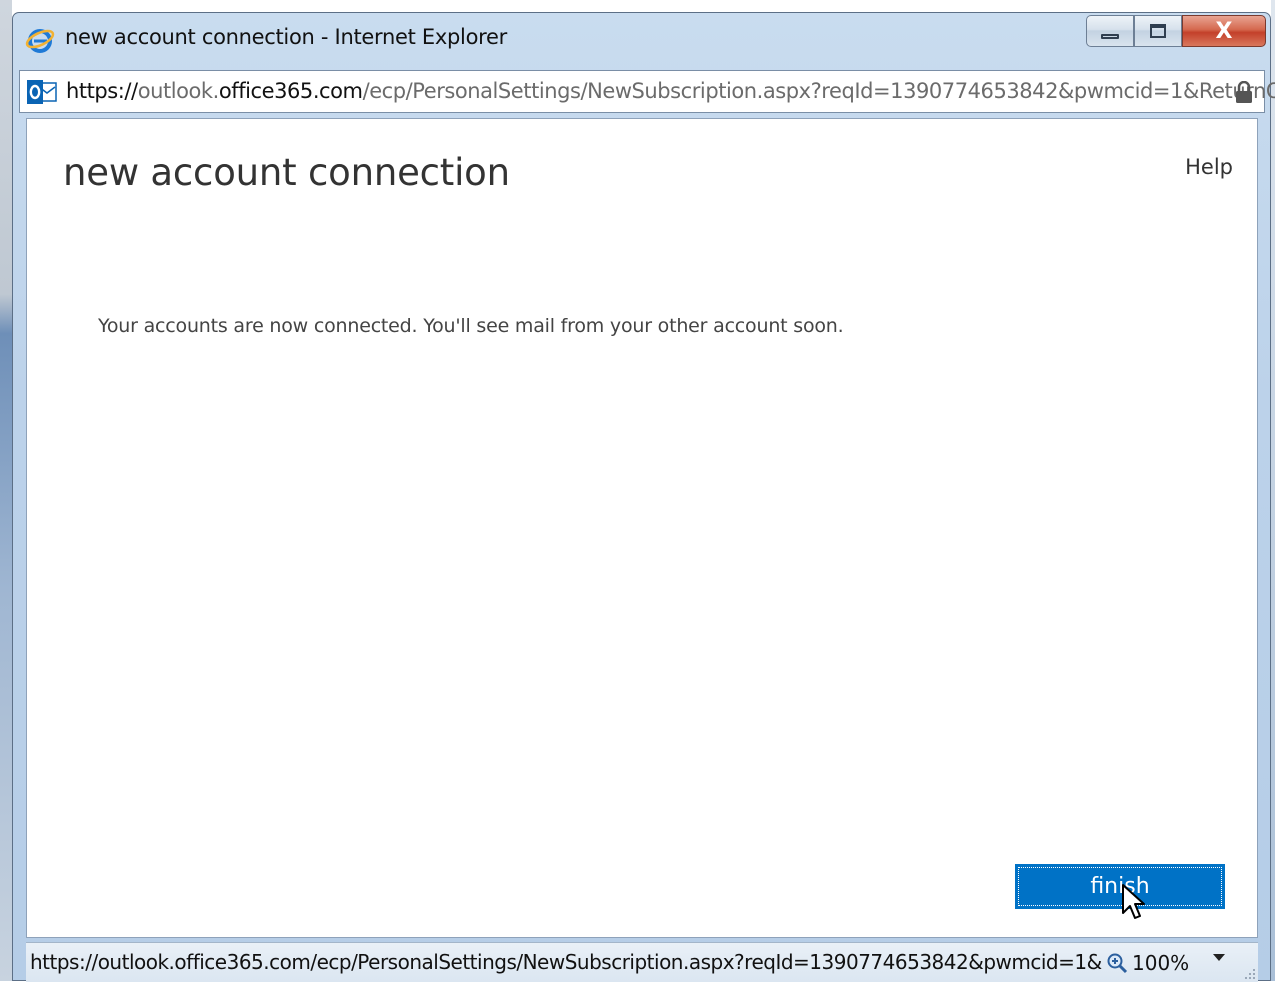 This screenshot has height=982, width=1275. I want to click on url-scheme: https://, so click(102, 91).